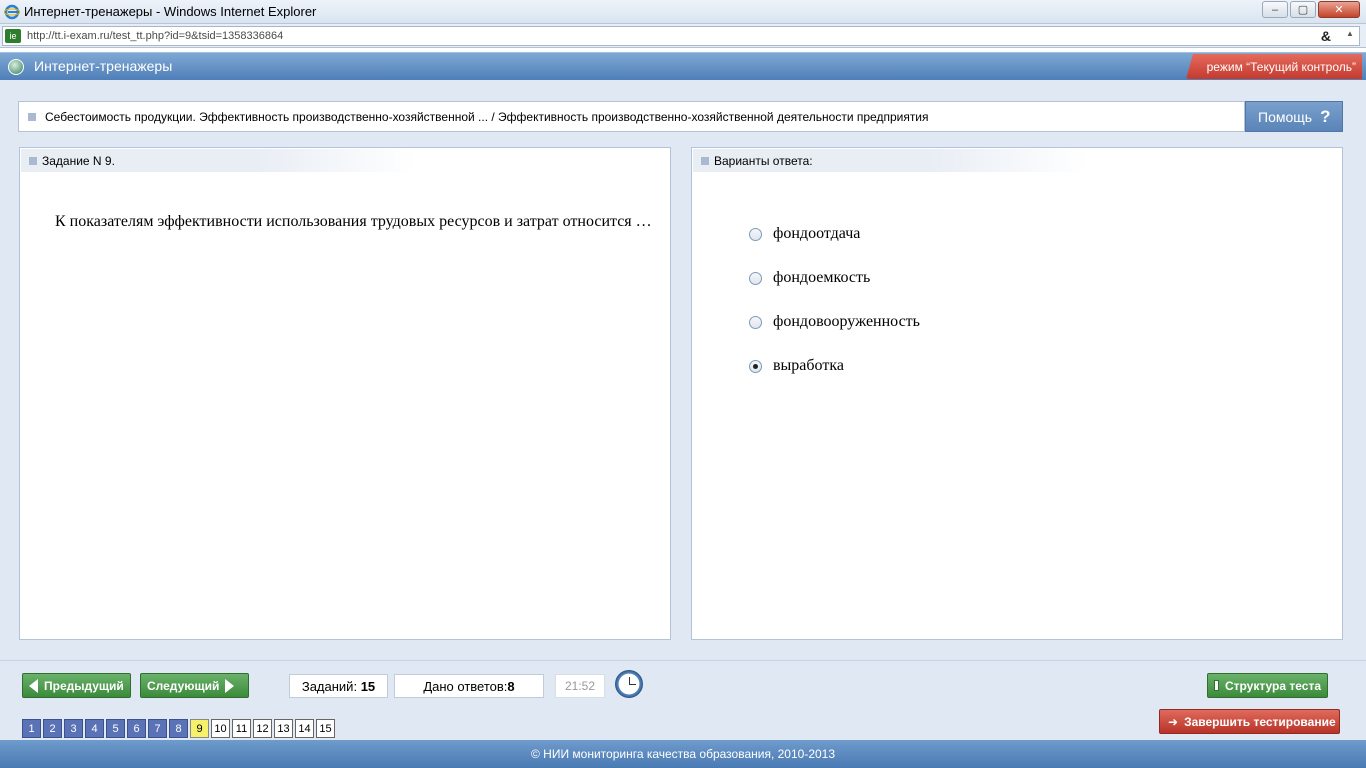  What do you see at coordinates (230, 685) in the screenshot?
I see `arrow-right-icon` at bounding box center [230, 685].